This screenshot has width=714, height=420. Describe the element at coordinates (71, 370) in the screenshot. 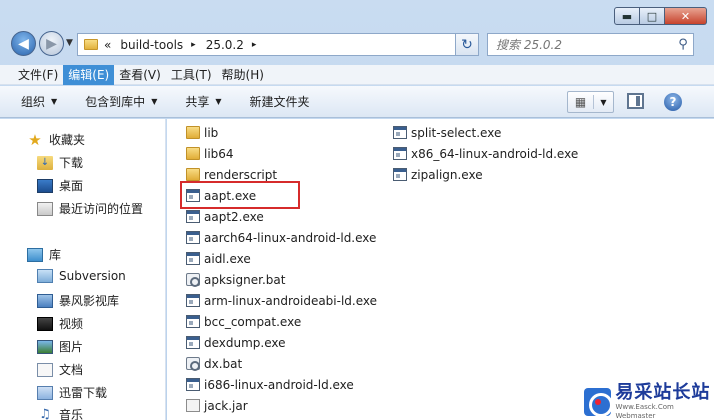

I see `sidebar-item-label: 文档` at that location.